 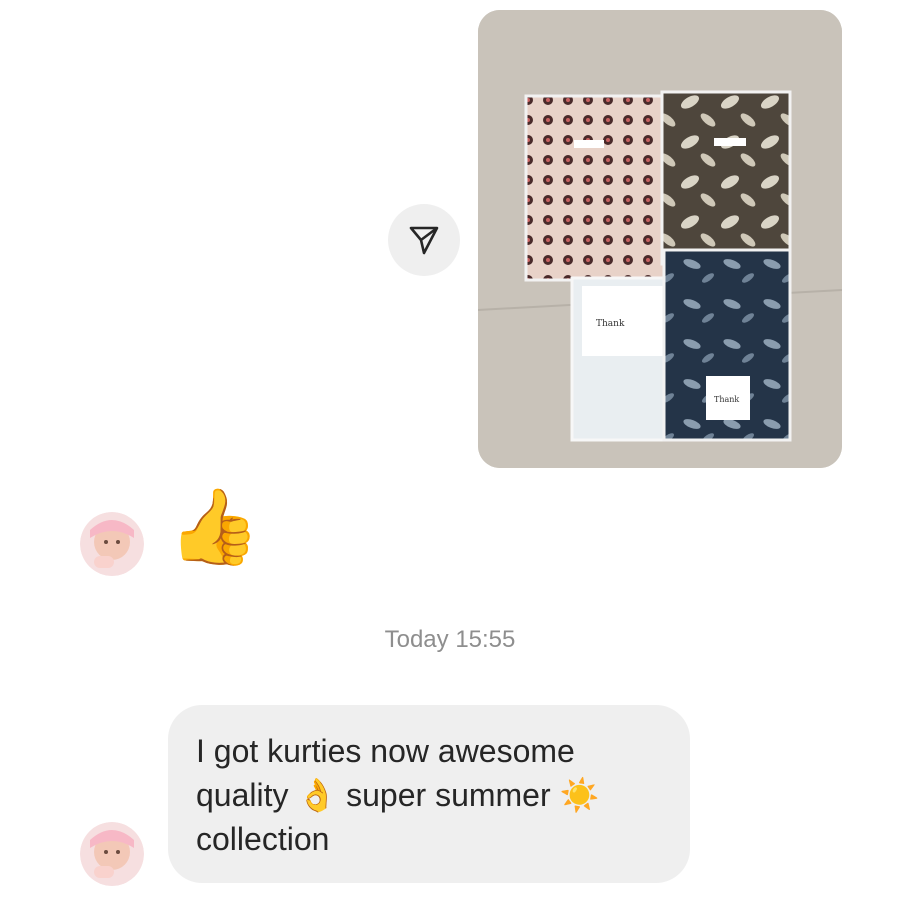 What do you see at coordinates (726, 178) in the screenshot?
I see `olive-kurti-package` at bounding box center [726, 178].